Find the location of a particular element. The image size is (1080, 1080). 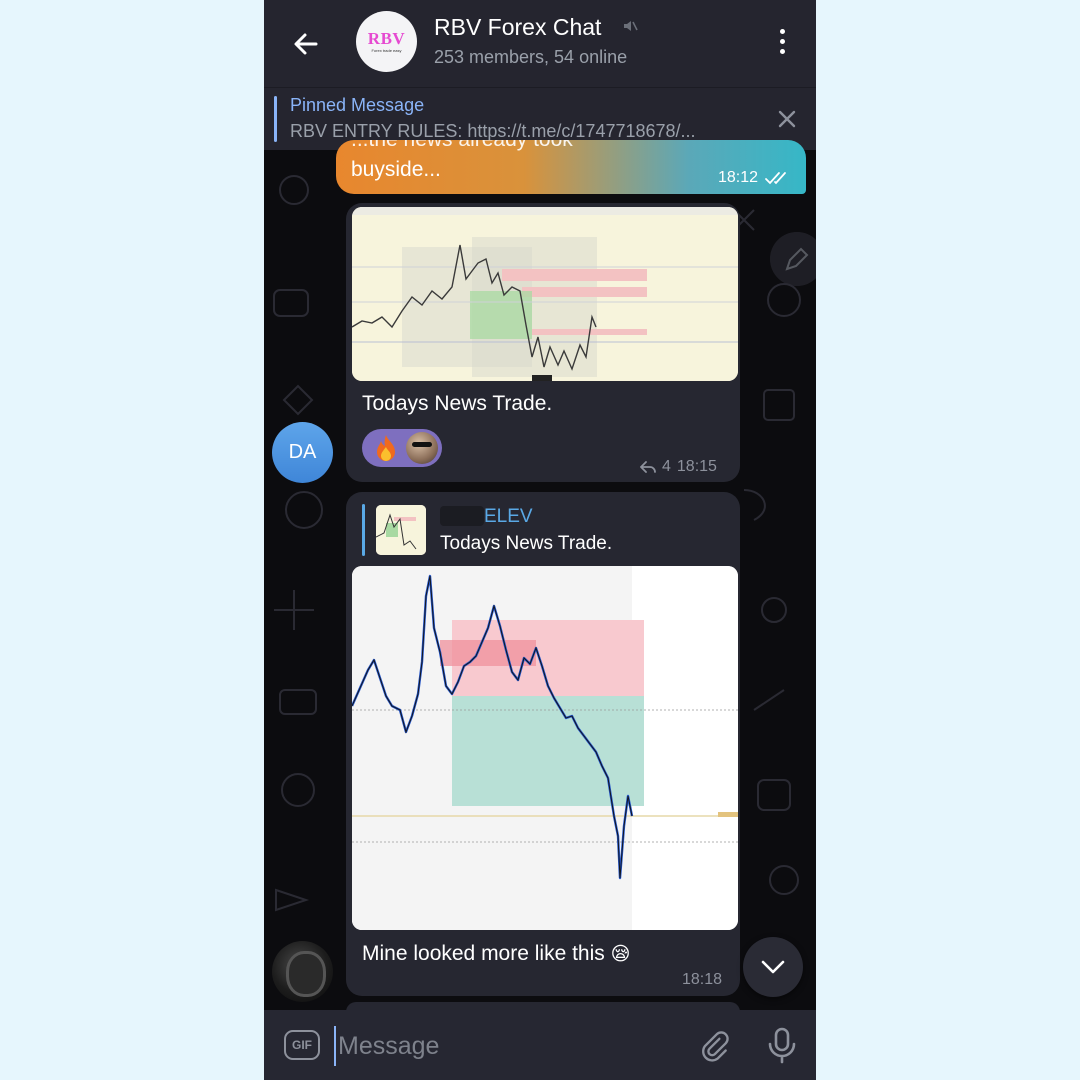

reply-sender-name: ELEV is located at coordinates (508, 516).